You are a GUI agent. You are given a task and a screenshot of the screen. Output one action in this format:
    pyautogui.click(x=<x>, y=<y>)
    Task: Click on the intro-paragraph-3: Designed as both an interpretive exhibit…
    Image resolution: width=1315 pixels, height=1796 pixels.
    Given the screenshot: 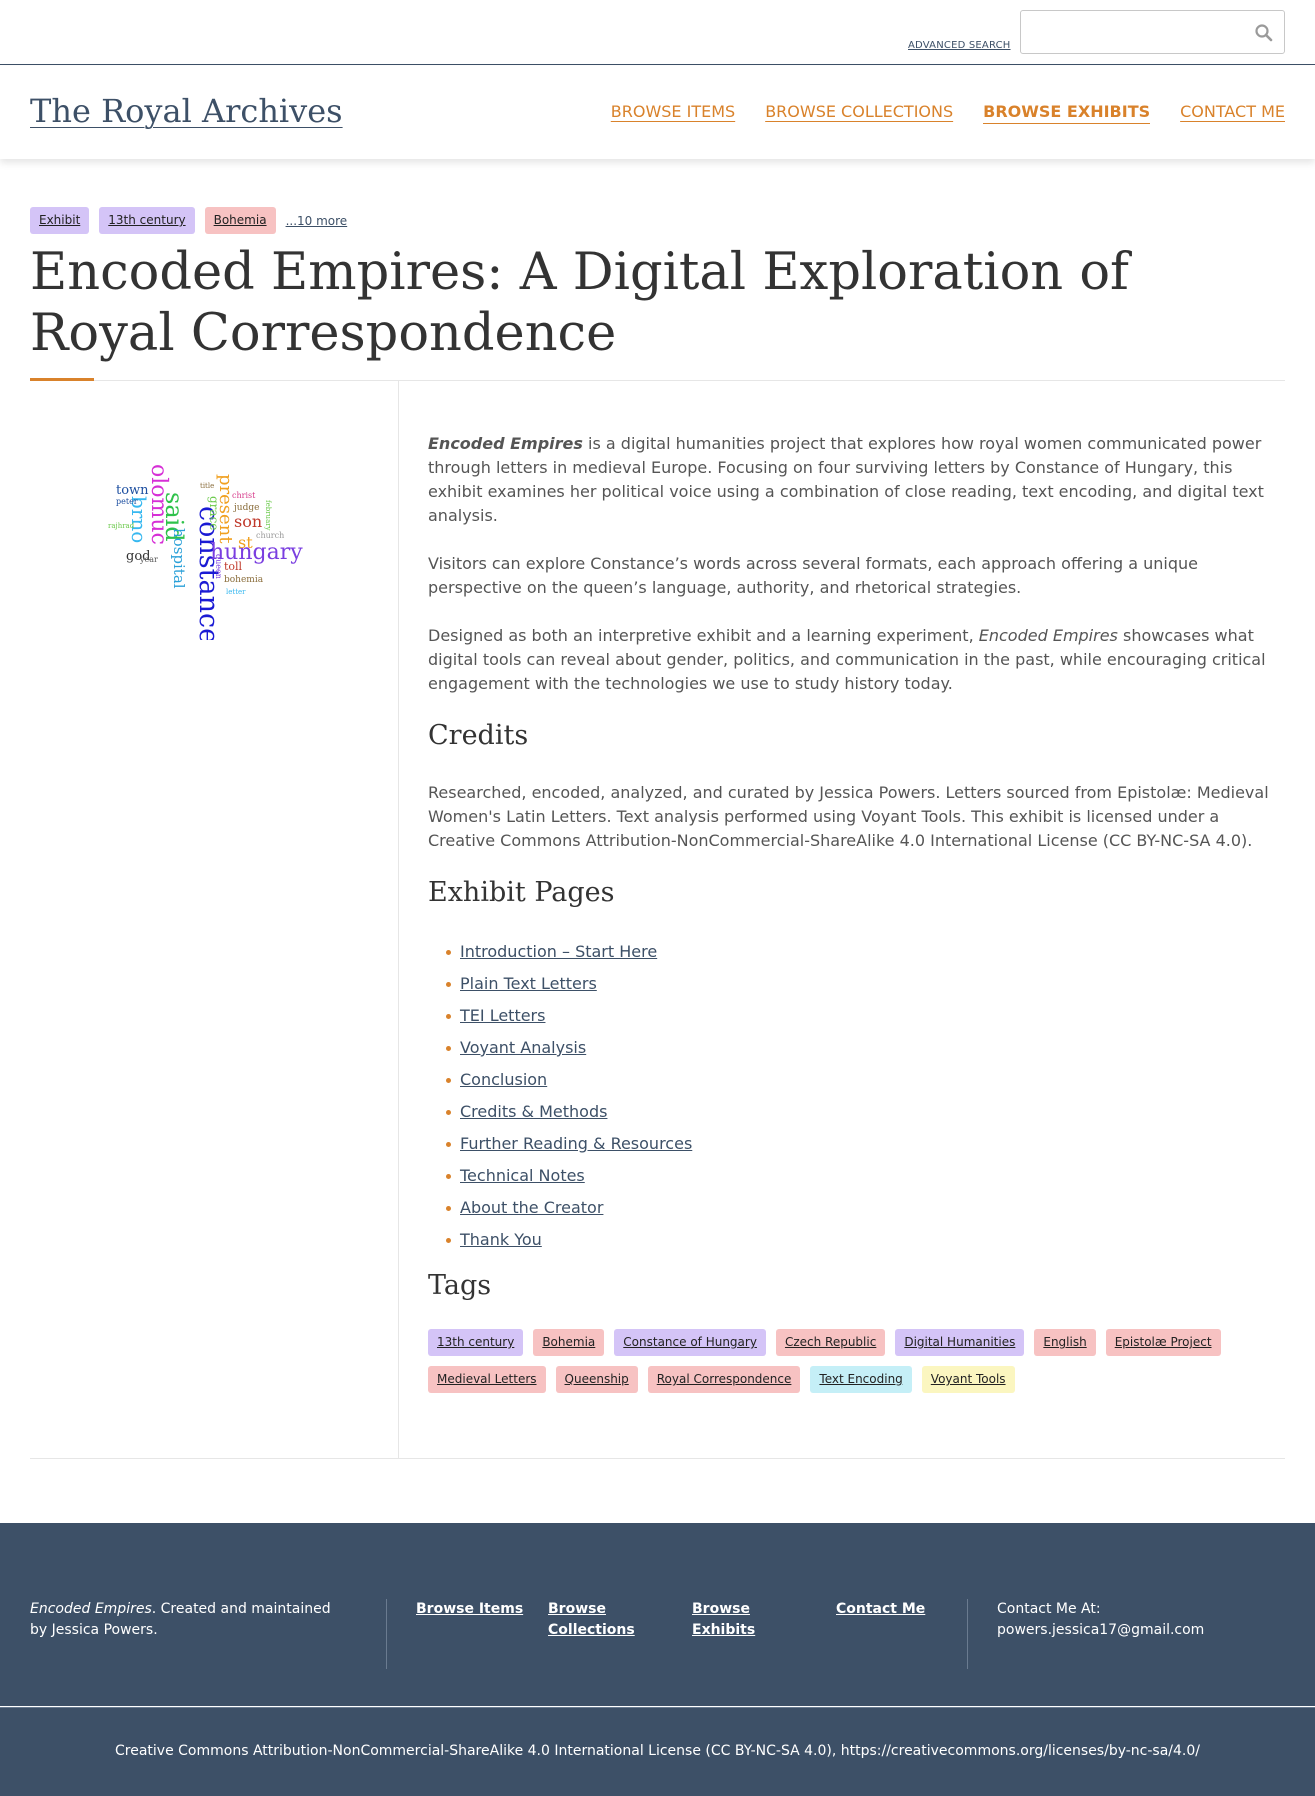 What is the action you would take?
    pyautogui.click(x=858, y=660)
    